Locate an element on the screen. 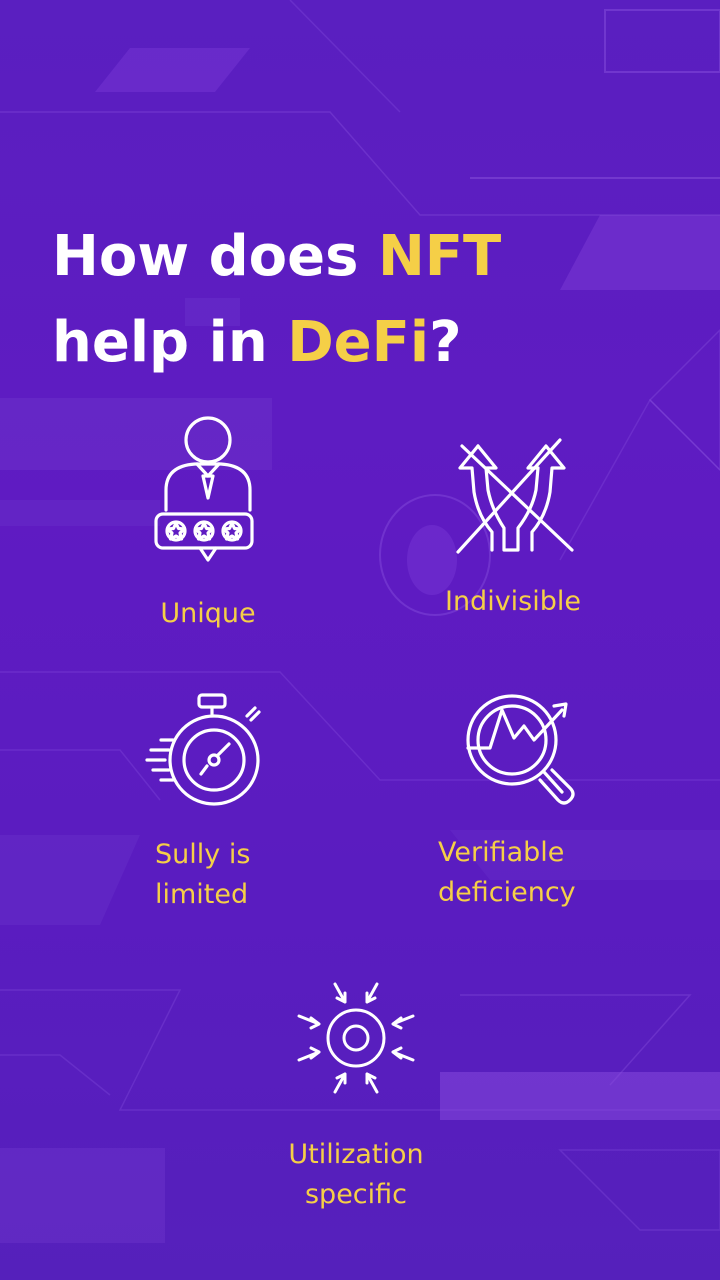 The image size is (720, 1280). feature-label: Unique is located at coordinates (208, 613).